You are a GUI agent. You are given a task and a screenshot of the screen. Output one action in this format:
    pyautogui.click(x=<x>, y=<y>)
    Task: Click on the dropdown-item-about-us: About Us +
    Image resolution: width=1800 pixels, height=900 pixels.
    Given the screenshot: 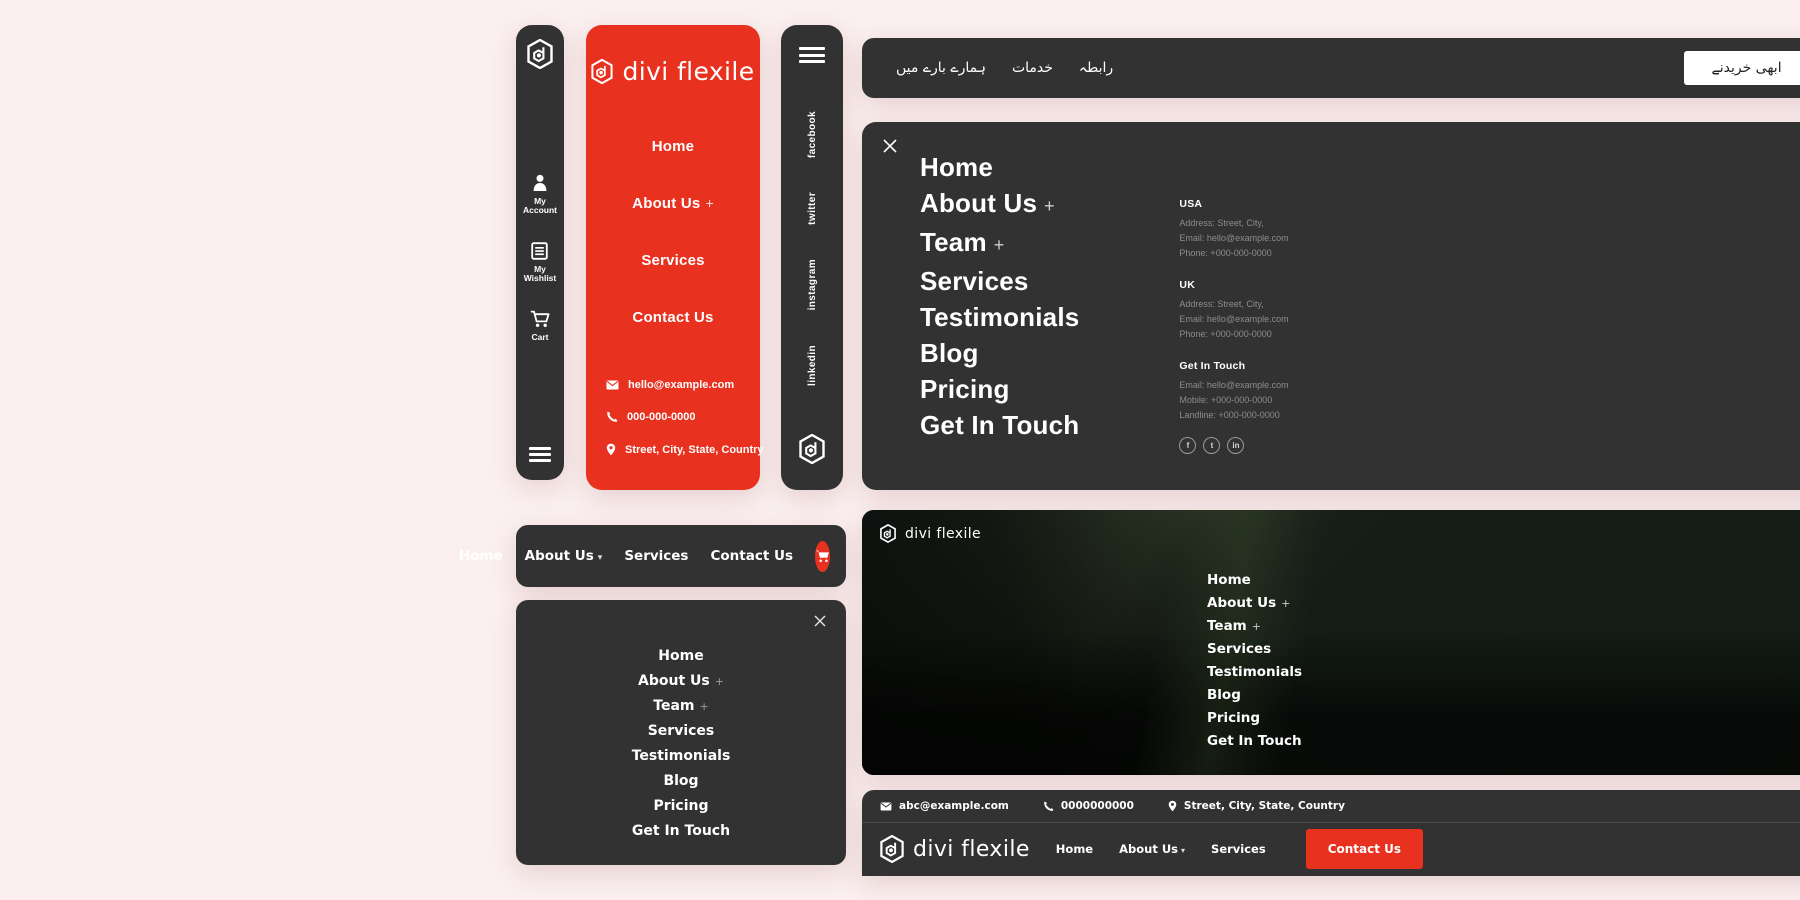 What is the action you would take?
    pyautogui.click(x=681, y=681)
    